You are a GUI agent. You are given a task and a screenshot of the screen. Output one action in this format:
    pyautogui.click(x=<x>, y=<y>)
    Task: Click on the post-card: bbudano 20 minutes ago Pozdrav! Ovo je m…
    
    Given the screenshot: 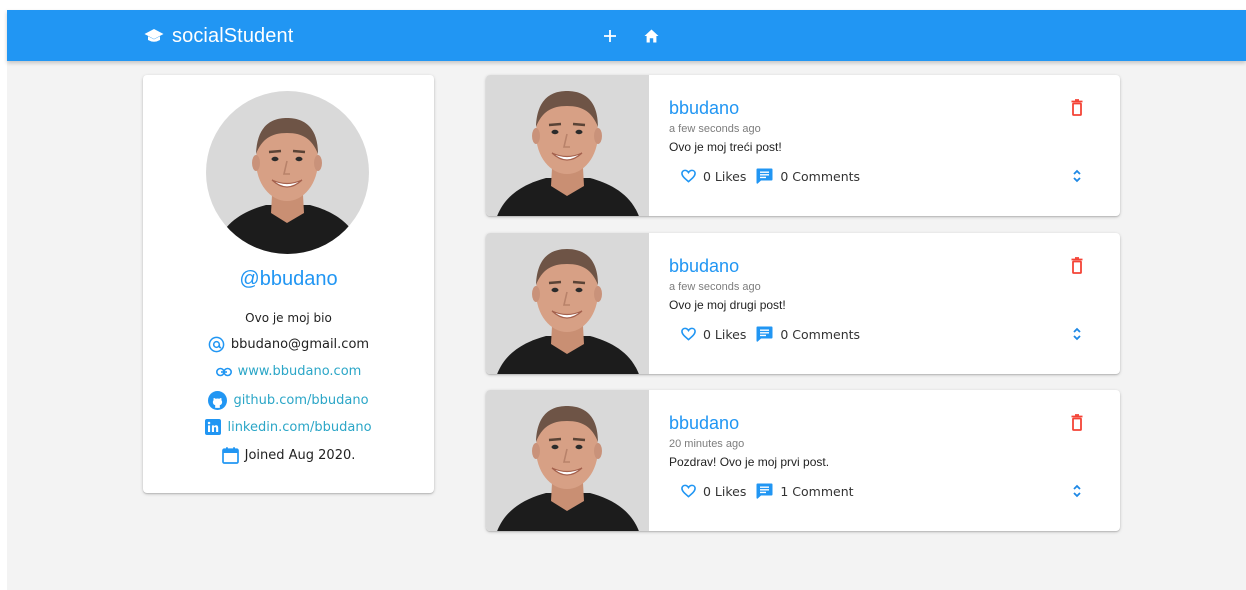 What is the action you would take?
    pyautogui.click(x=803, y=460)
    